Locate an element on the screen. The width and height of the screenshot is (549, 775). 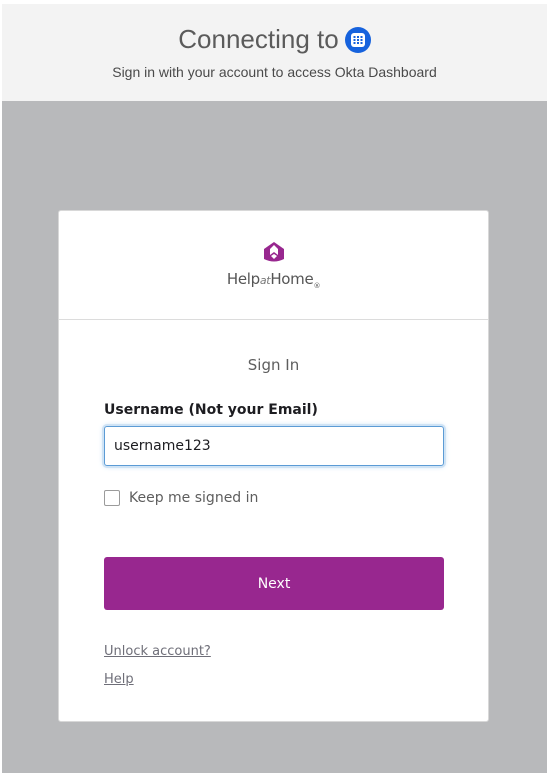
username-value: username123 is located at coordinates (162, 446).